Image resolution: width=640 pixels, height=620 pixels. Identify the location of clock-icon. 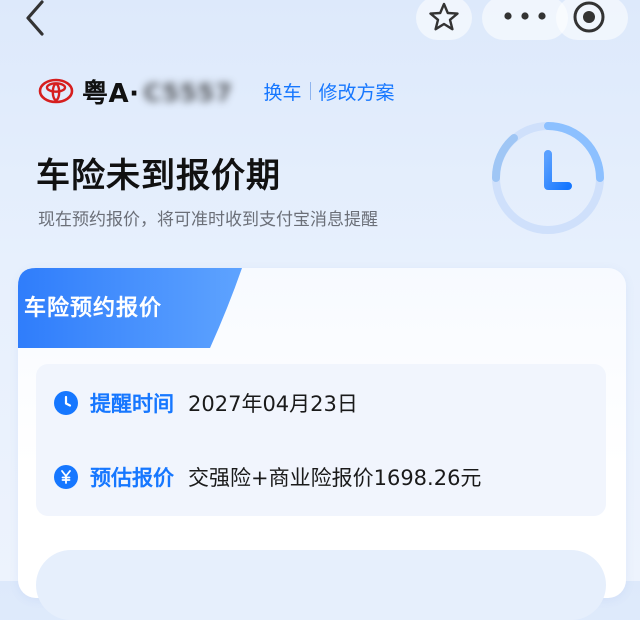
(547, 178).